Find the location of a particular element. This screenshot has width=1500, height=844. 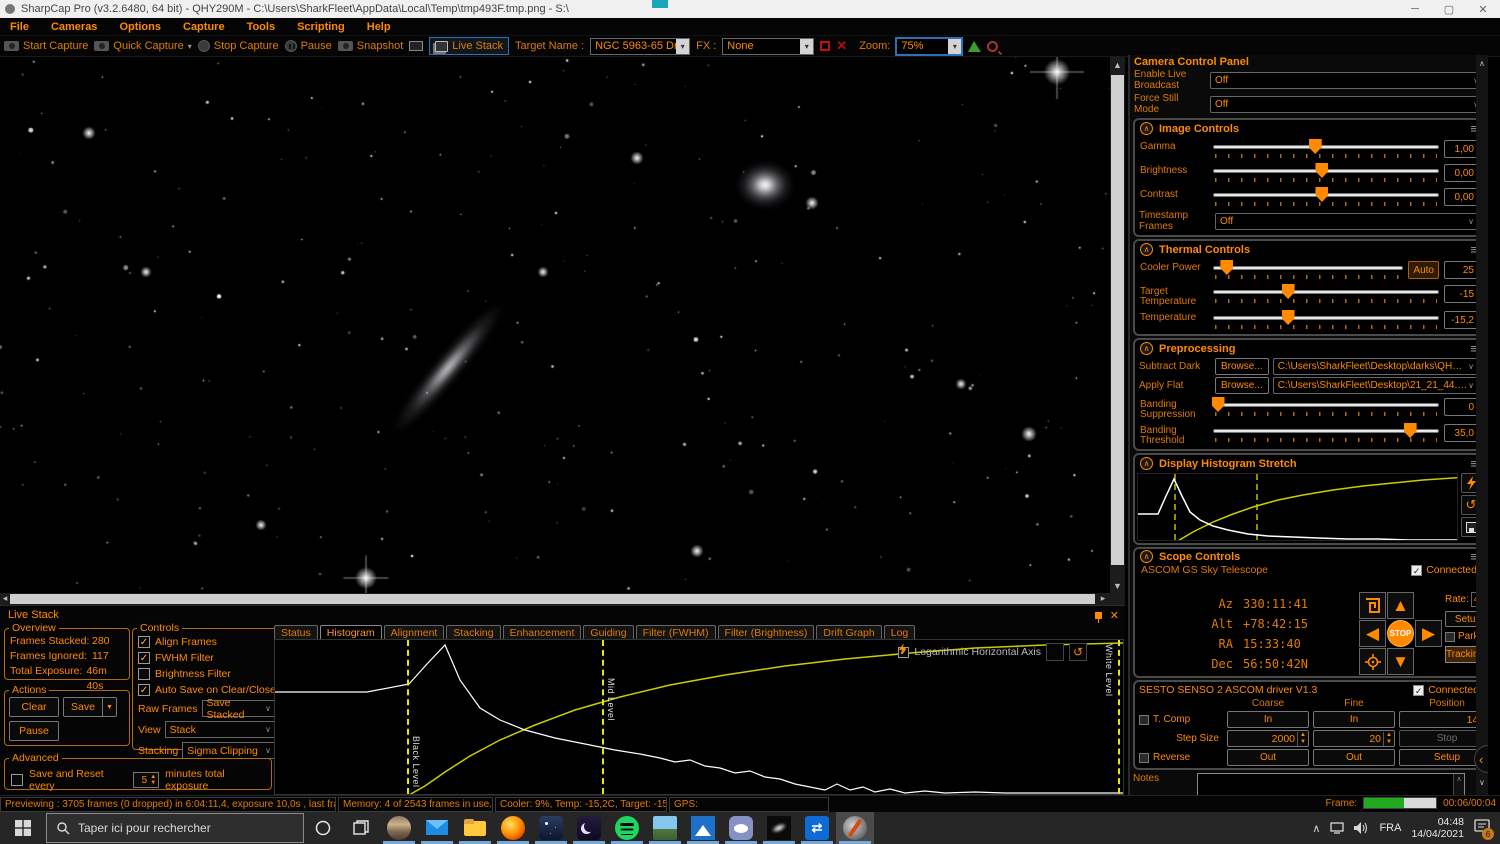

taskbar-icon-discord is located at coordinates (741, 828).